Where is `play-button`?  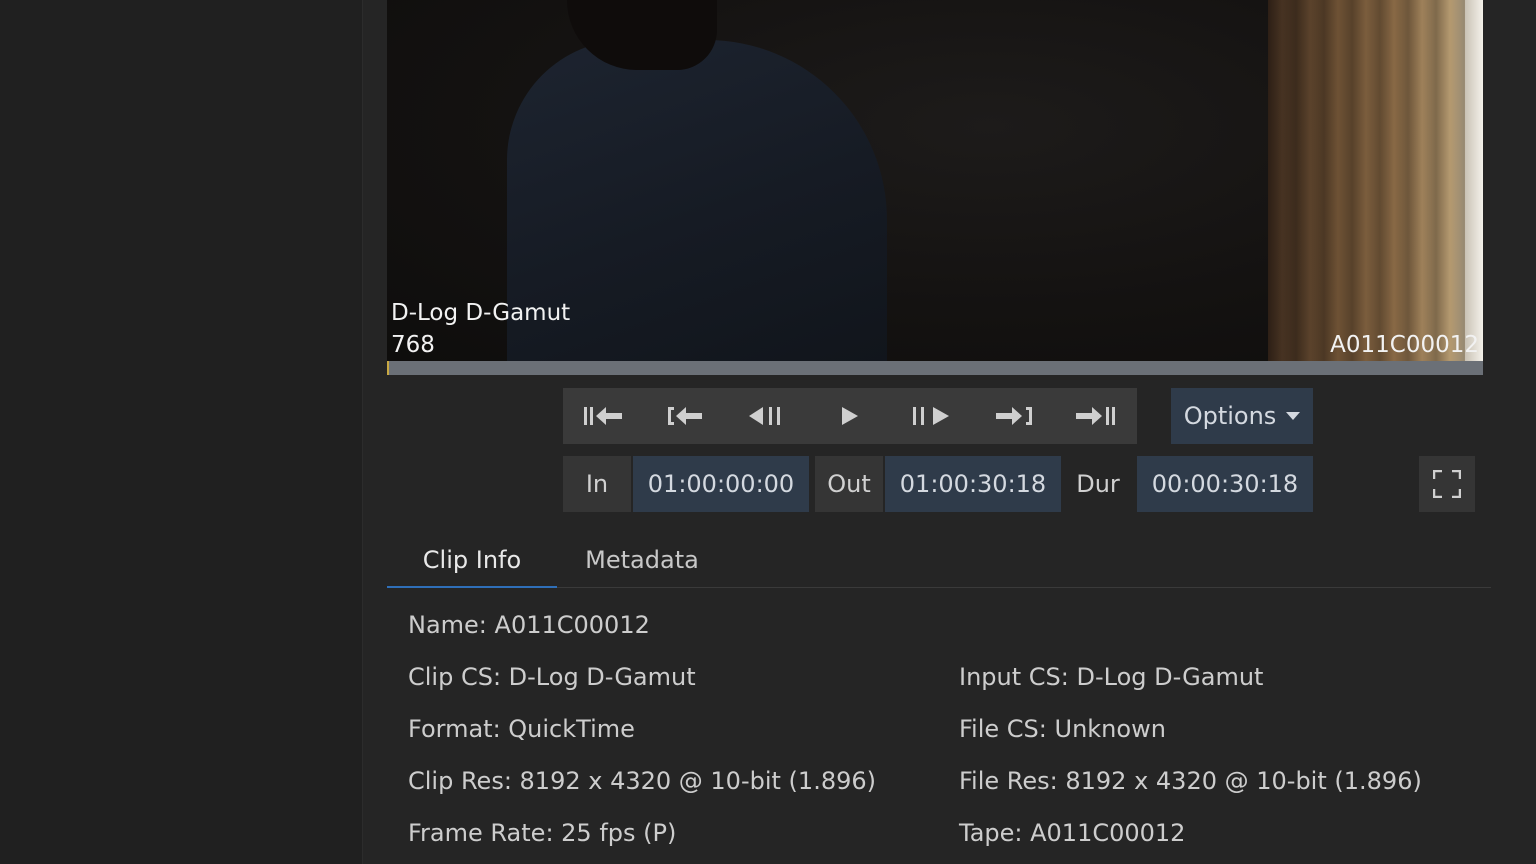
play-button is located at coordinates (850, 416).